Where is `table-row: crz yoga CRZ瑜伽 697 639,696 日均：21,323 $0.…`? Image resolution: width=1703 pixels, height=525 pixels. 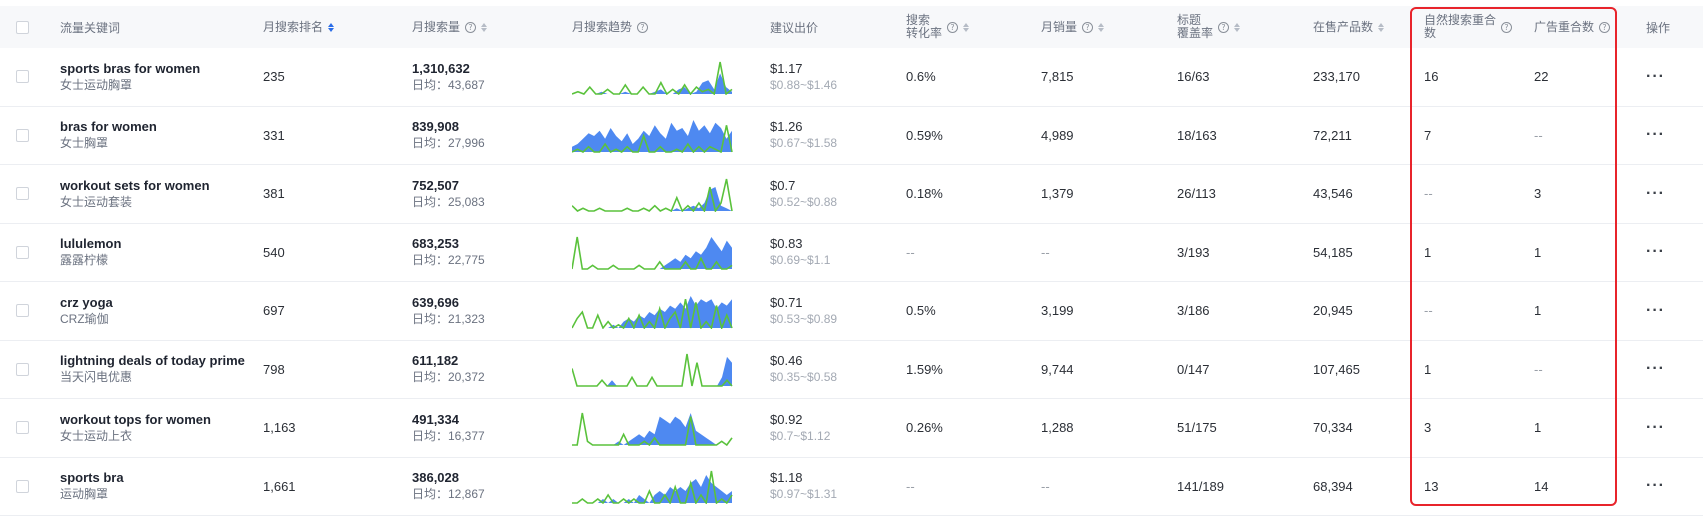
table-row: crz yoga CRZ瑜伽 697 639,696 日均：21,323 $0.… is located at coordinates (851, 311).